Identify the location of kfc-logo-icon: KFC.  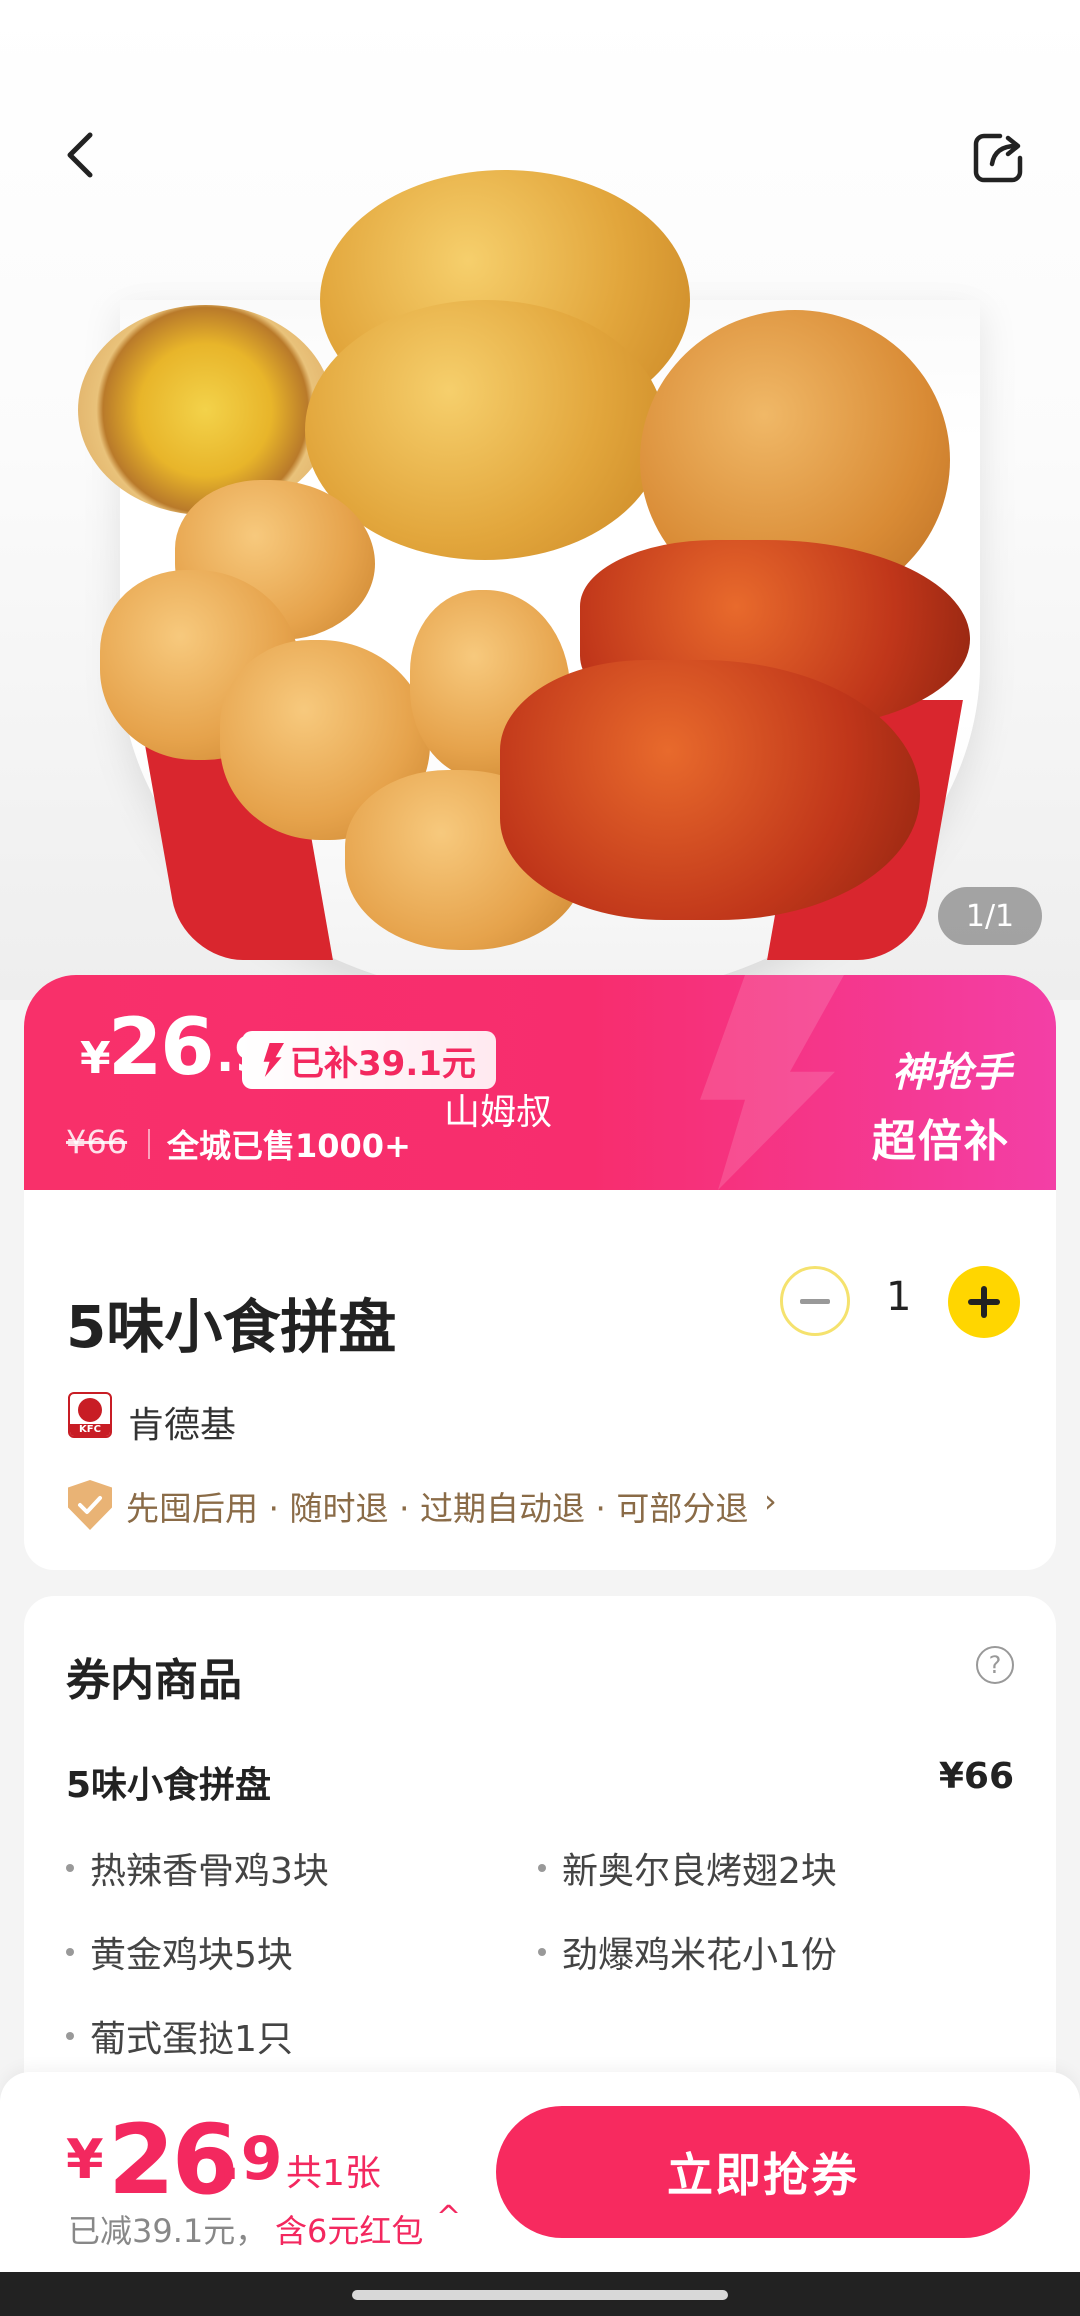
(90, 1415).